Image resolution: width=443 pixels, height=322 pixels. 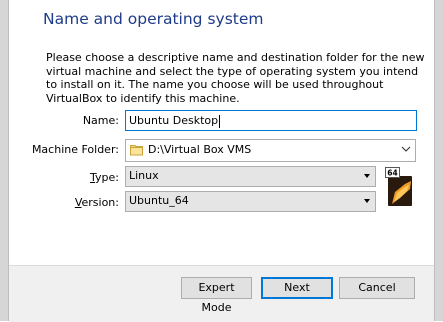 What do you see at coordinates (250, 201) in the screenshot?
I see `version-select: Ubuntu_64` at bounding box center [250, 201].